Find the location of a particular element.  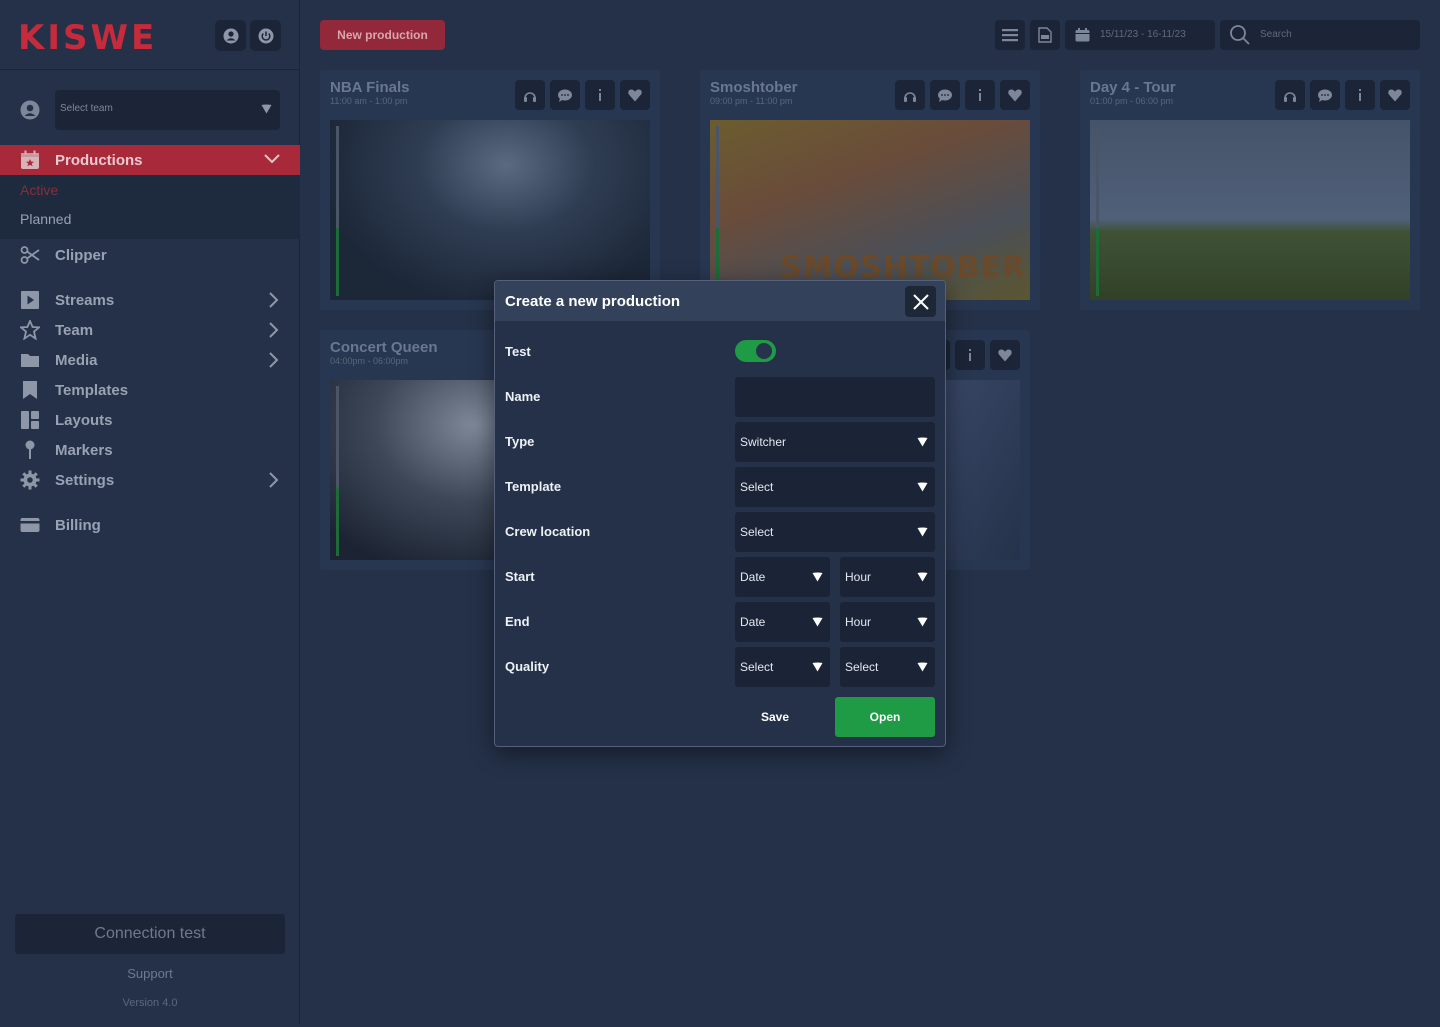

user-icon is located at coordinates (230, 35).